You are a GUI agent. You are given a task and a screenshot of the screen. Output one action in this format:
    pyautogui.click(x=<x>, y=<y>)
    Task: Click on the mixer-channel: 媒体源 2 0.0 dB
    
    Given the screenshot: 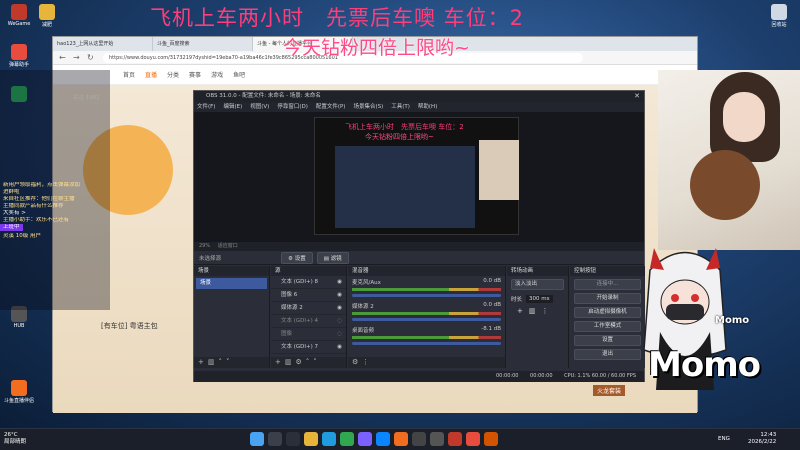 What is the action you would take?
    pyautogui.click(x=426, y=312)
    